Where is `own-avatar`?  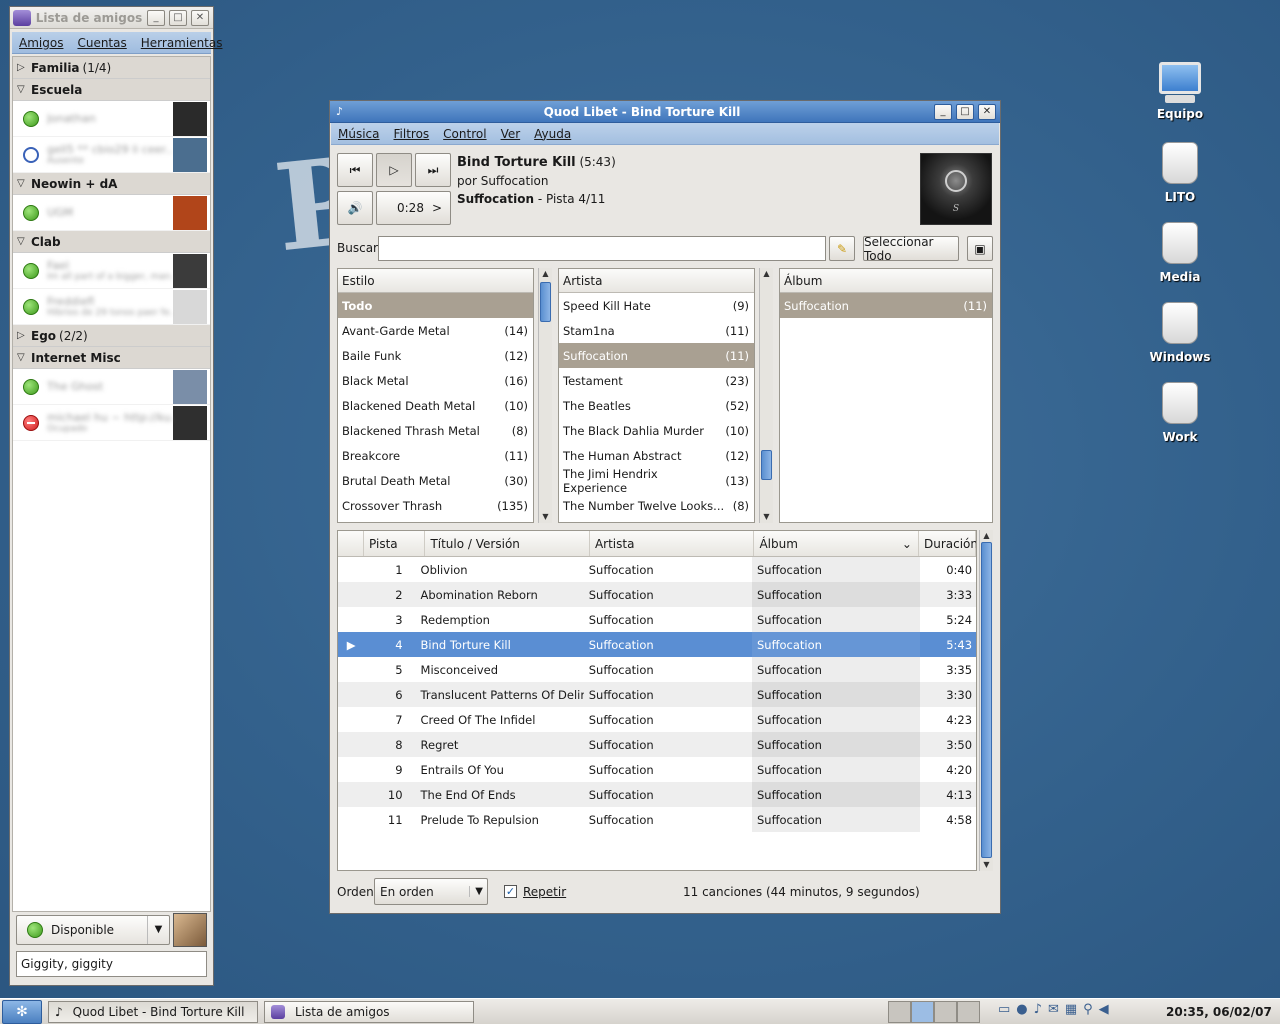 own-avatar is located at coordinates (190, 930).